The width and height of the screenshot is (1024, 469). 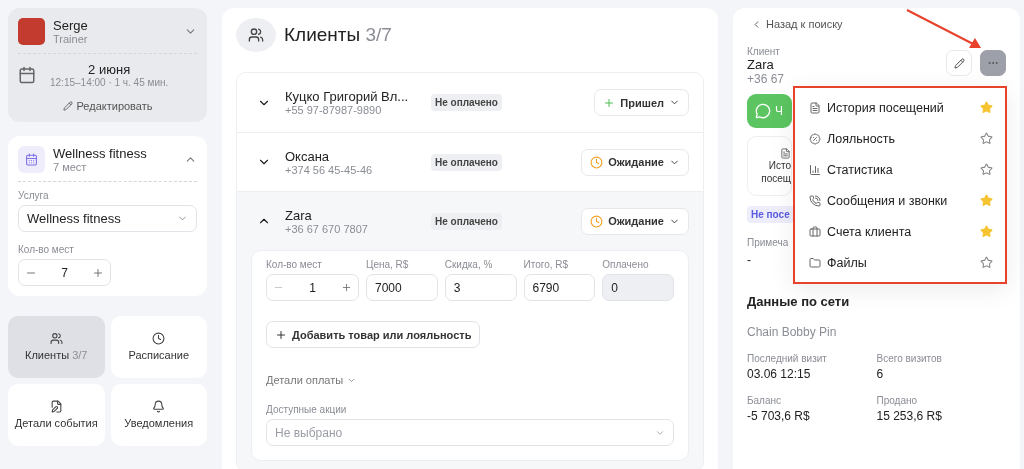 I want to click on history-tile: Исто посещ, so click(x=769, y=166).